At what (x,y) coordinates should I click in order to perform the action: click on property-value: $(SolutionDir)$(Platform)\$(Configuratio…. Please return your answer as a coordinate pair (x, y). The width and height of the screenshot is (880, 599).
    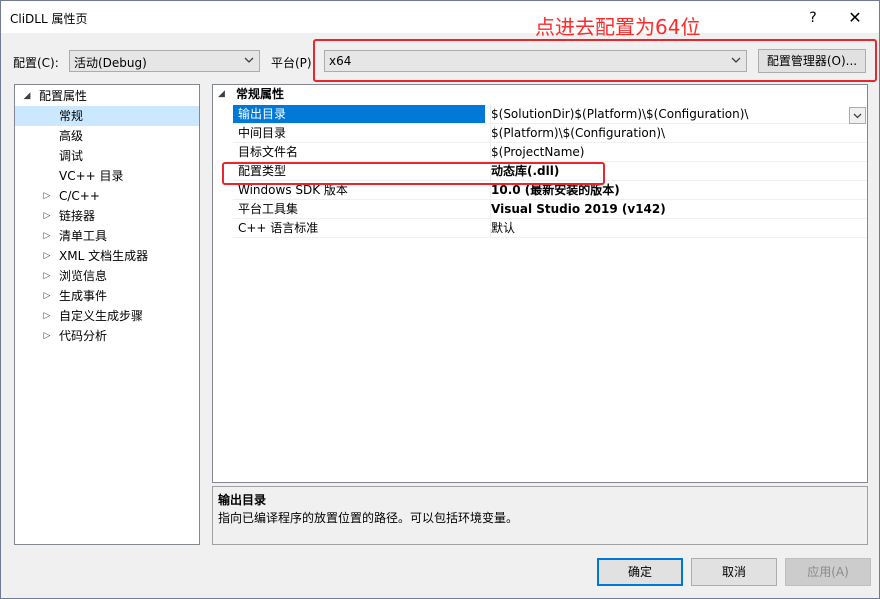
    Looking at the image, I should click on (678, 114).